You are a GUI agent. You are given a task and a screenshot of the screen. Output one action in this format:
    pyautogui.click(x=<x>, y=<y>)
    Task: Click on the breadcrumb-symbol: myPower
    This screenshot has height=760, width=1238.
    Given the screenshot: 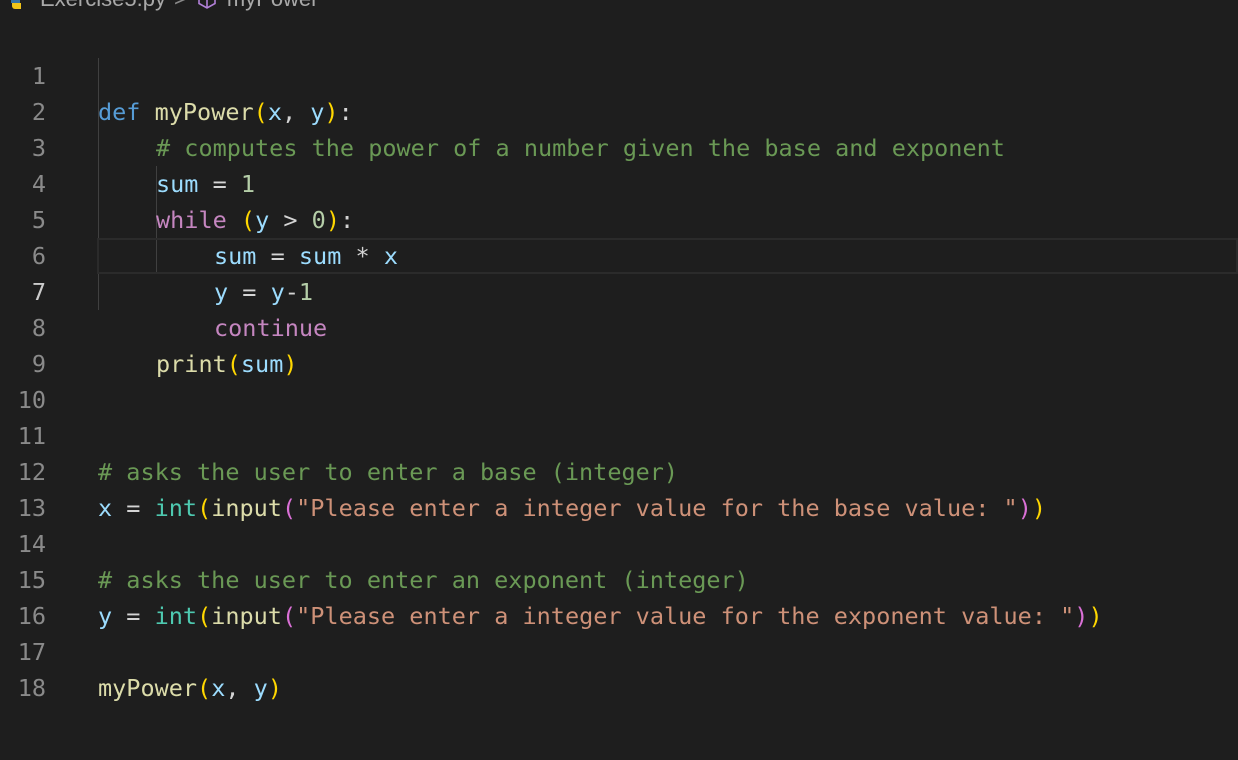 What is the action you would take?
    pyautogui.click(x=273, y=6)
    